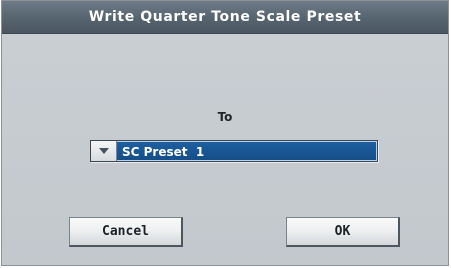  I want to click on dialog-title-bar: Write Quarter Tone Scale Preset, so click(225, 17).